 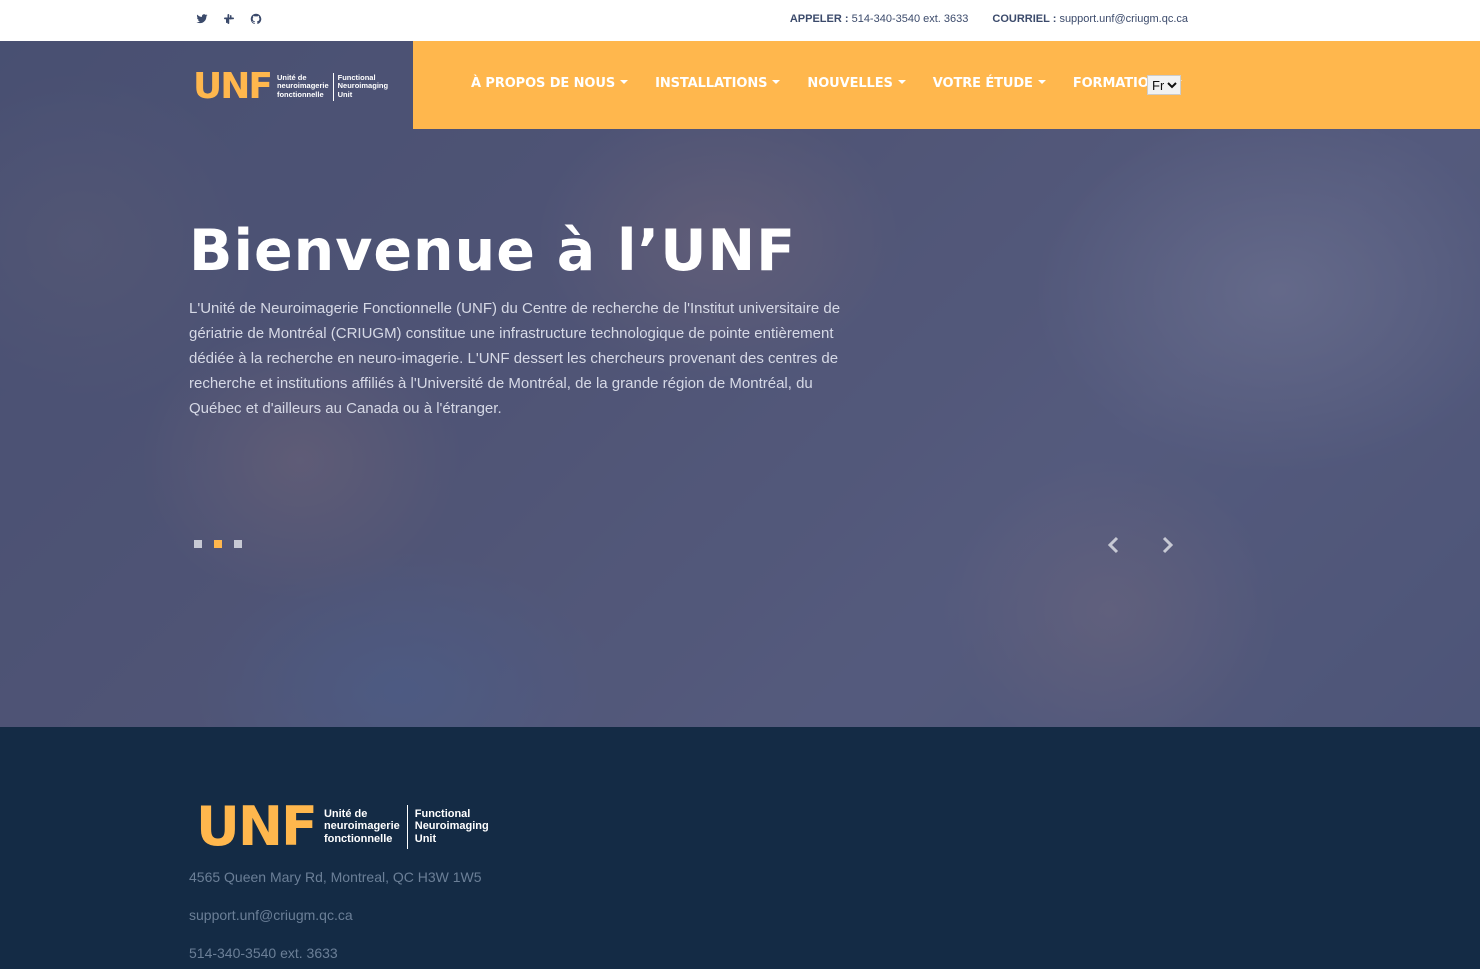 I want to click on hero-title: Bienvenue à l’UNF, so click(x=493, y=251).